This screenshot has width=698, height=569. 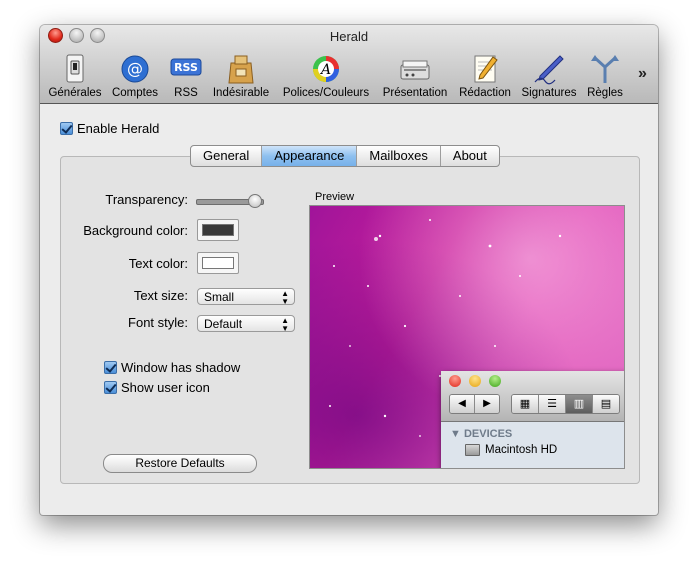 What do you see at coordinates (165, 387) in the screenshot?
I see `show-user-icon-label: Show user icon` at bounding box center [165, 387].